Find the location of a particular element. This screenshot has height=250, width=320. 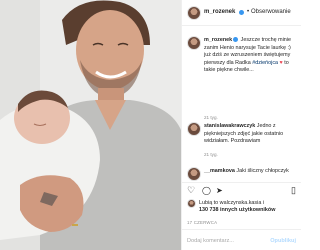

caption-verified-icon is located at coordinates (236, 40).